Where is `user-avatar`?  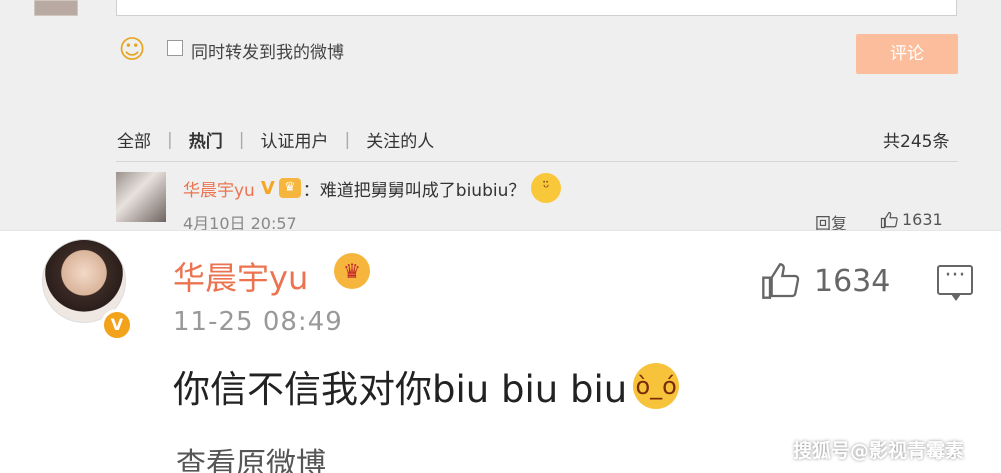
user-avatar is located at coordinates (56, 8).